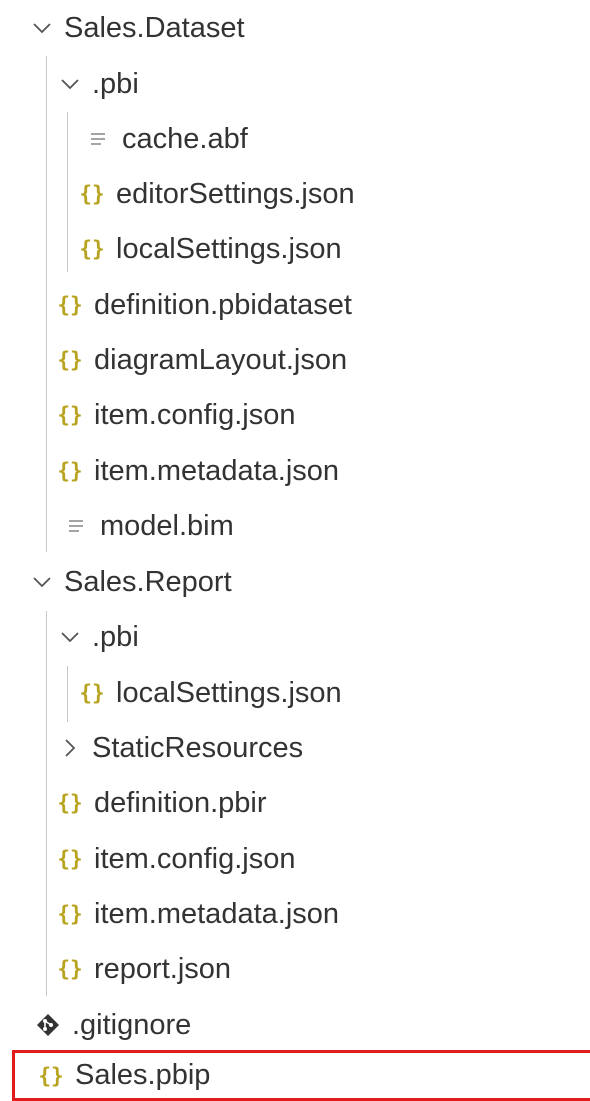 The height and width of the screenshot is (1101, 590). Describe the element at coordinates (295, 1025) in the screenshot. I see `file-row-gitignore: .gitignore` at that location.